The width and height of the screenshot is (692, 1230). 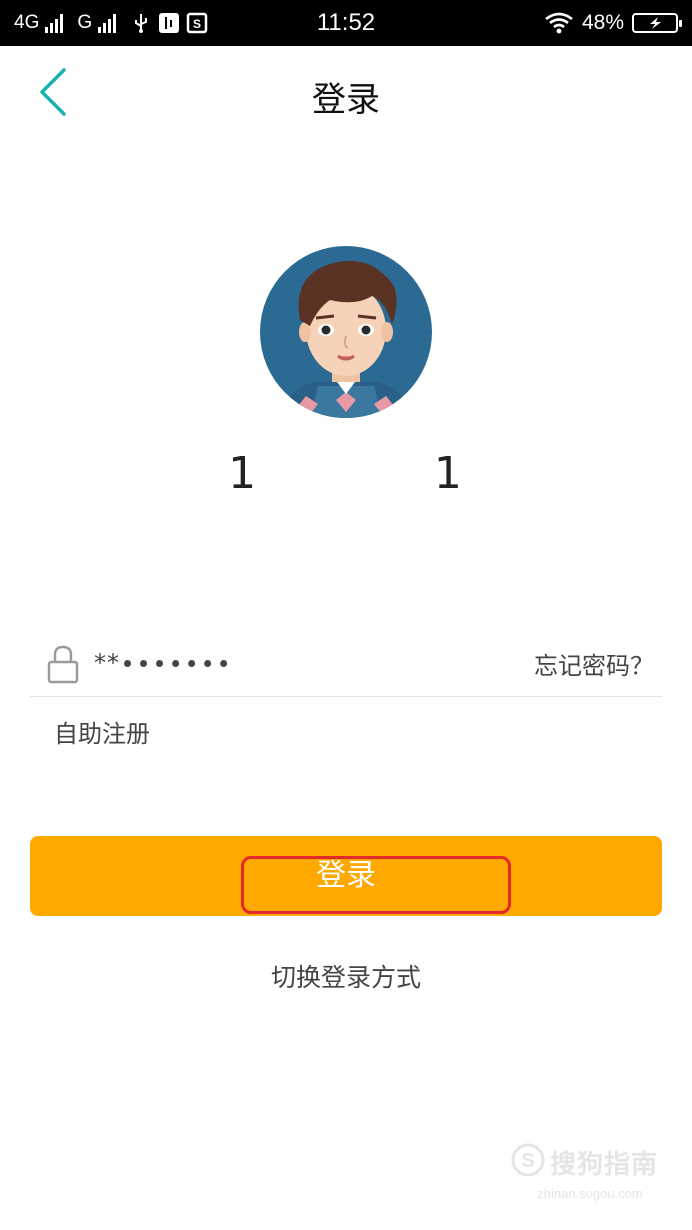 What do you see at coordinates (102, 731) in the screenshot?
I see `self-register-link: 自助注册` at bounding box center [102, 731].